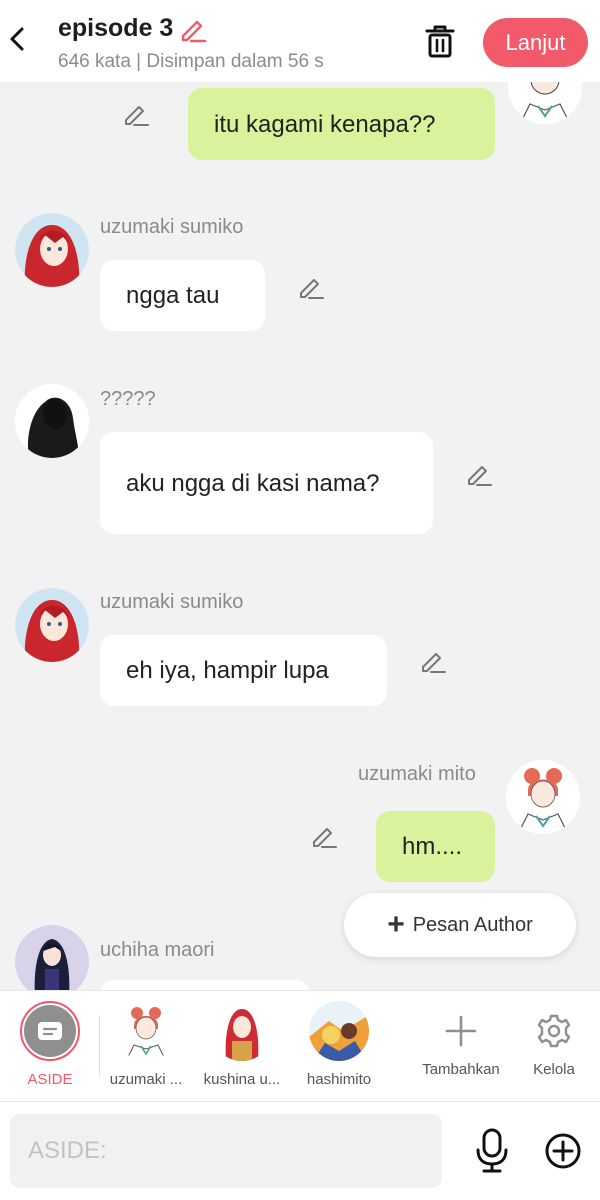 The height and width of the screenshot is (1200, 600). Describe the element at coordinates (191, 61) in the screenshot. I see `word-count-save-status: 646 kata | Disimpan dalam 56 s` at that location.